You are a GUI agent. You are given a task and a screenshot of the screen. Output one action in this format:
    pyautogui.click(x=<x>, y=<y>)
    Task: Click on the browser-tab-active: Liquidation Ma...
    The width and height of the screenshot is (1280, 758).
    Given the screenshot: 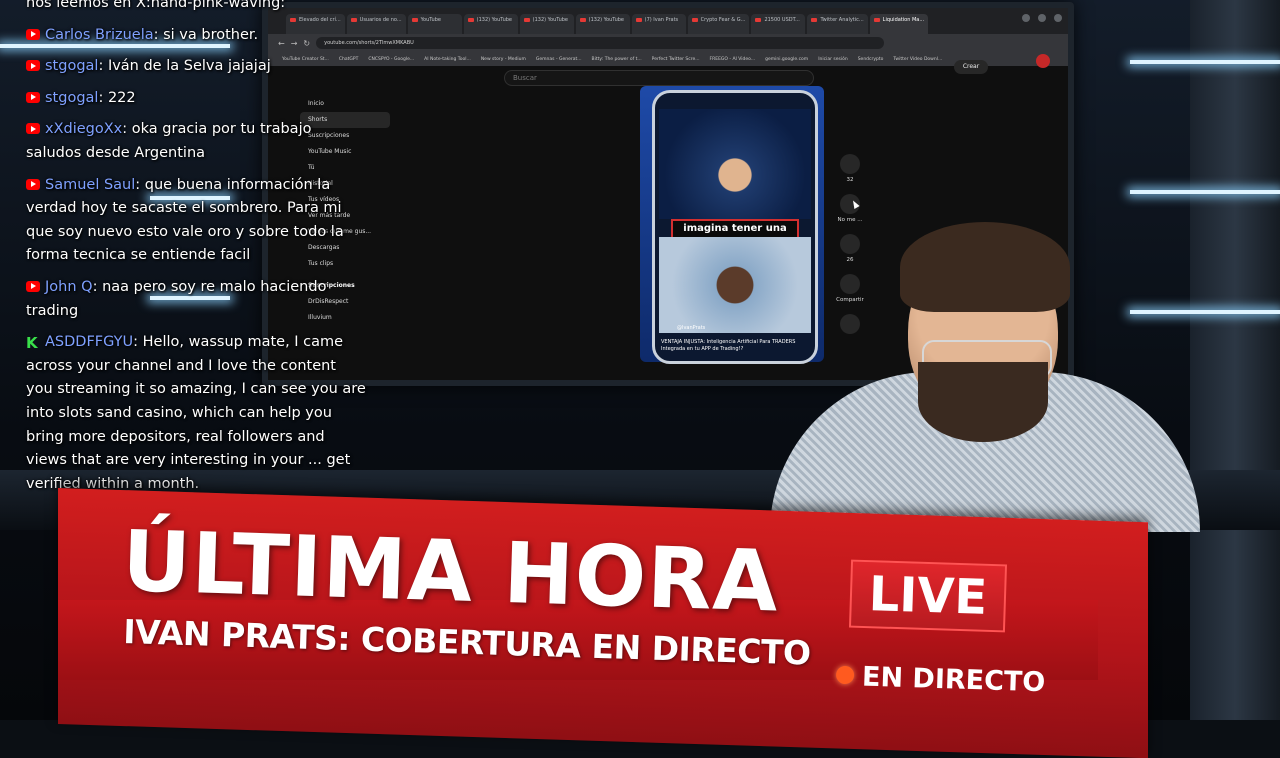 What is the action you would take?
    pyautogui.click(x=899, y=24)
    